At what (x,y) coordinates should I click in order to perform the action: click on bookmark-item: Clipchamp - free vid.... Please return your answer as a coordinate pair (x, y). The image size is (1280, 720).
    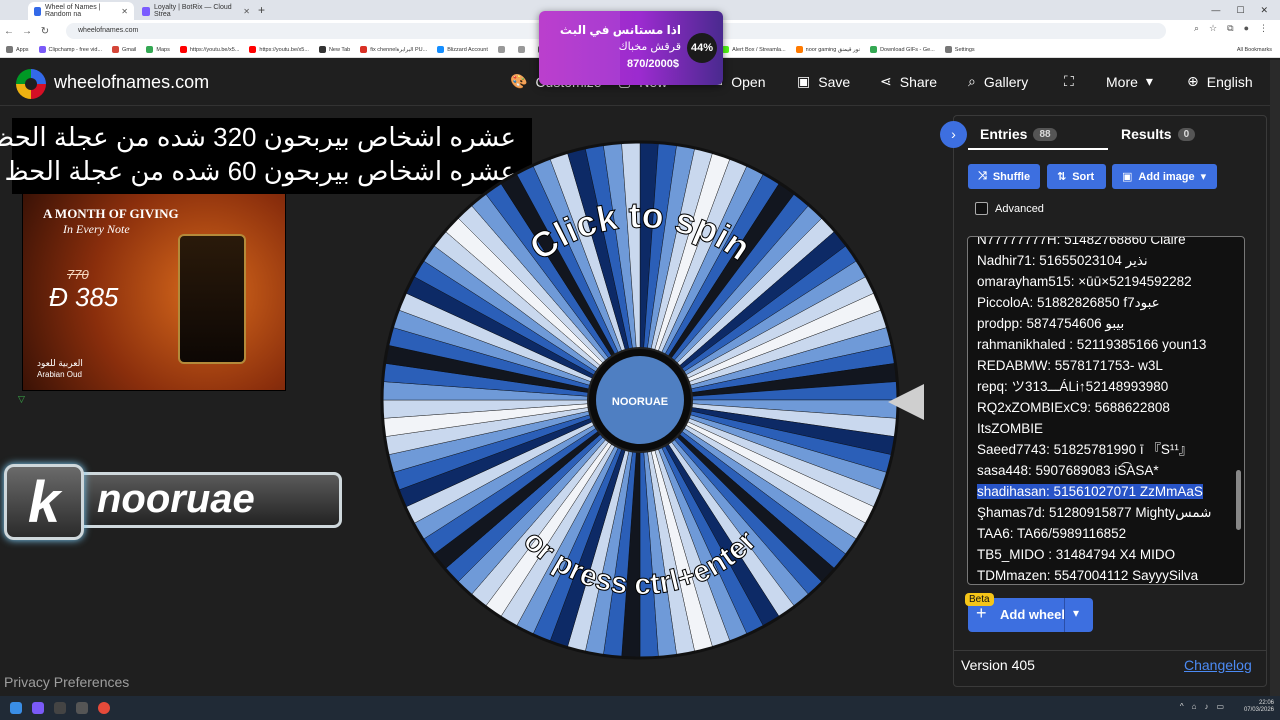
    Looking at the image, I should click on (70, 49).